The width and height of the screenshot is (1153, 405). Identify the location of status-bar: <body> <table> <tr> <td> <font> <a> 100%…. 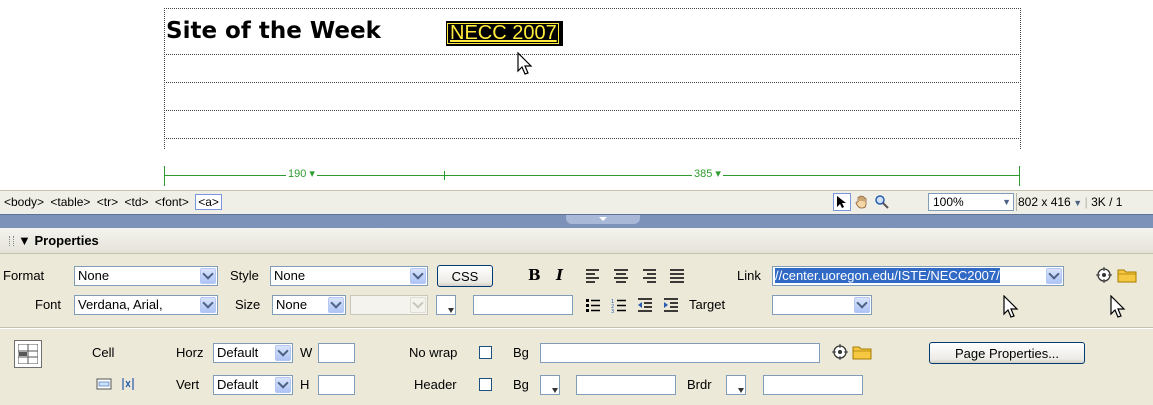
(576, 202).